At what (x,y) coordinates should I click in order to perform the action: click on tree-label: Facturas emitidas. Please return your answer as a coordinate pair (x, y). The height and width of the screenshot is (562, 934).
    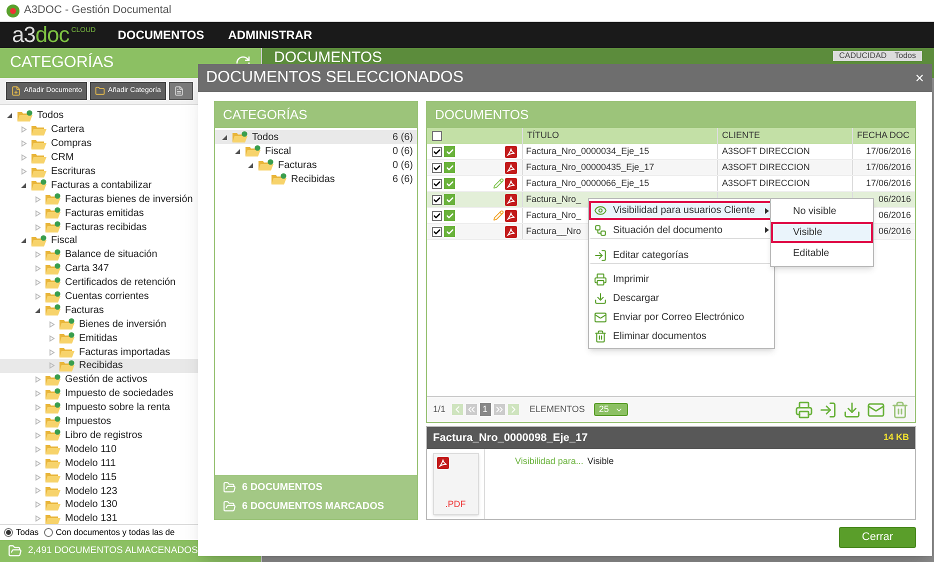
    Looking at the image, I should click on (104, 213).